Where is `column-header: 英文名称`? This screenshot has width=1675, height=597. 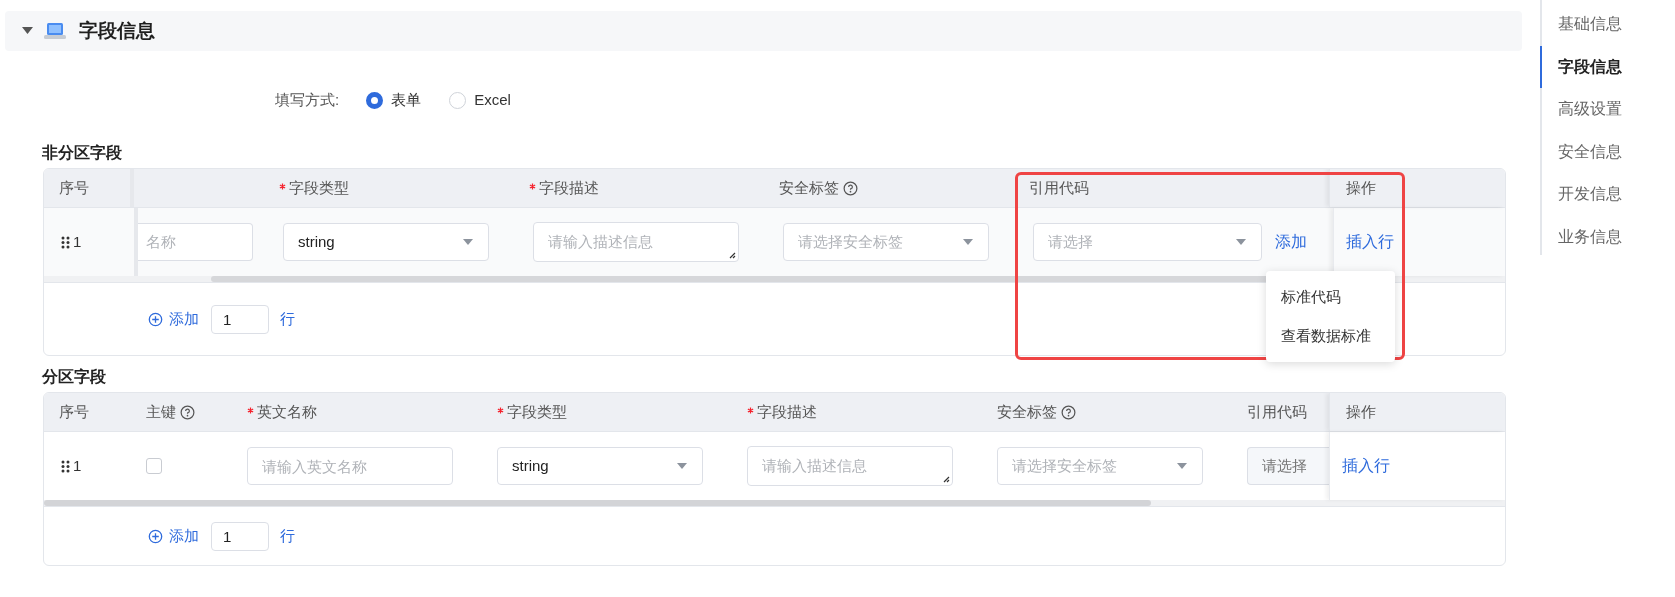
column-header: 英文名称 is located at coordinates (287, 411).